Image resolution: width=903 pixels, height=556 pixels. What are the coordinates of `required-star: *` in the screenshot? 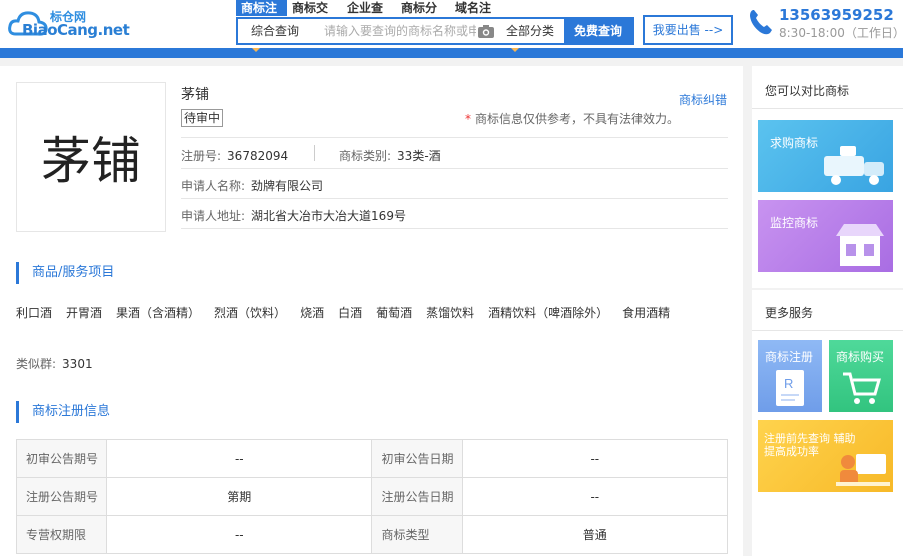 It's located at (468, 119).